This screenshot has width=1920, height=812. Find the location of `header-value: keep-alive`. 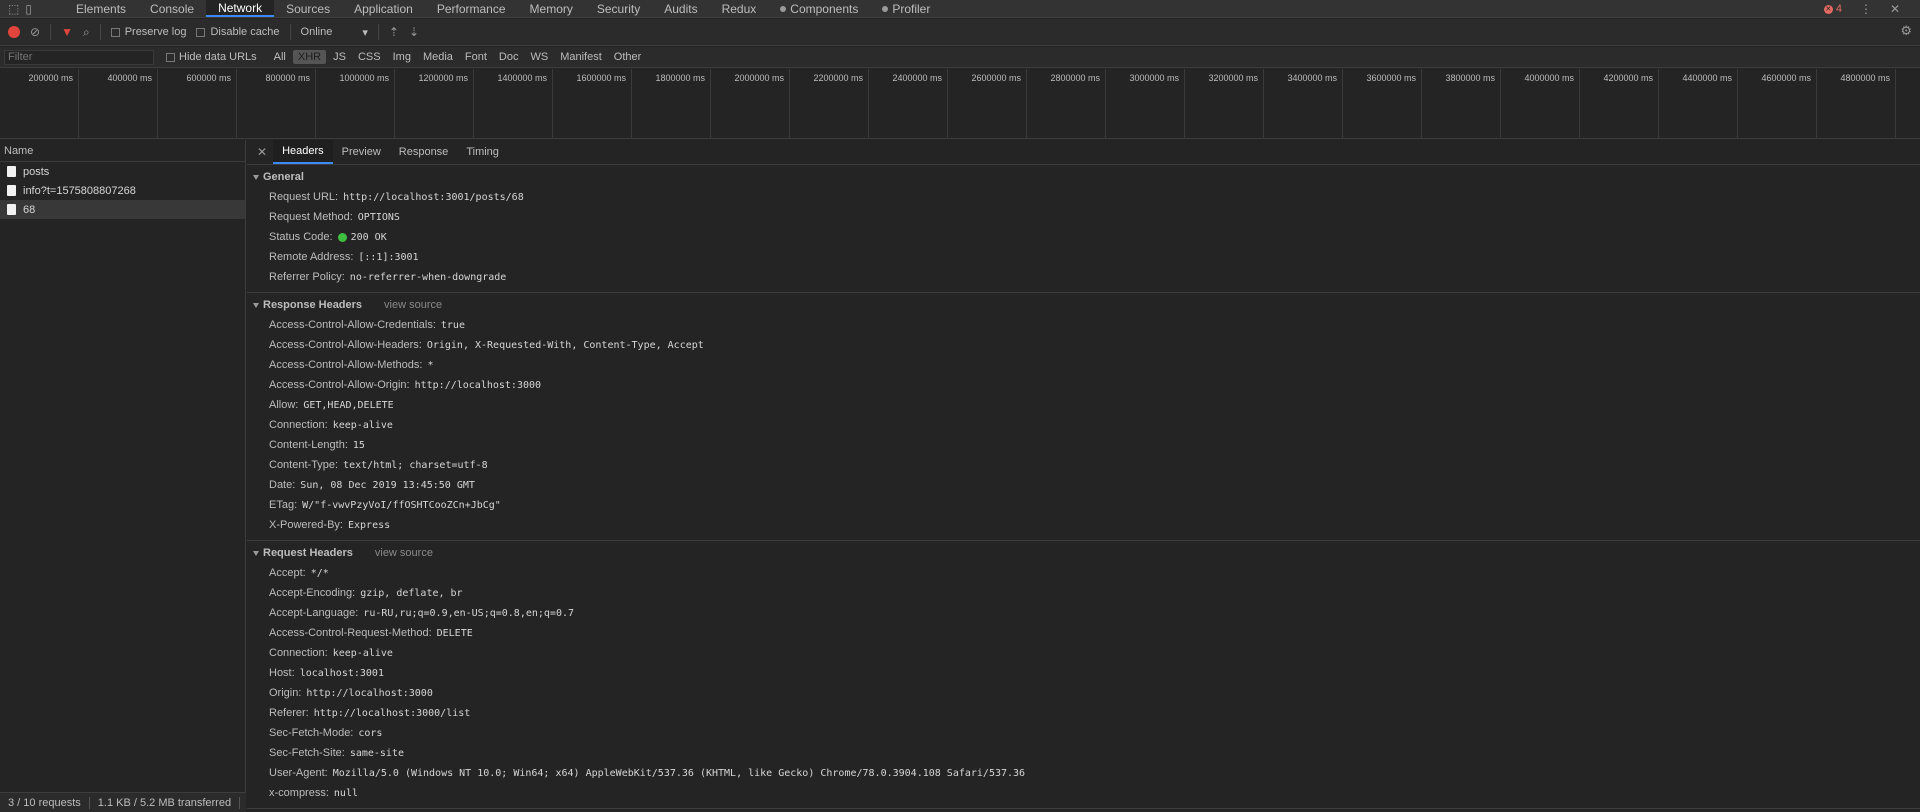

header-value: keep-alive is located at coordinates (362, 653).